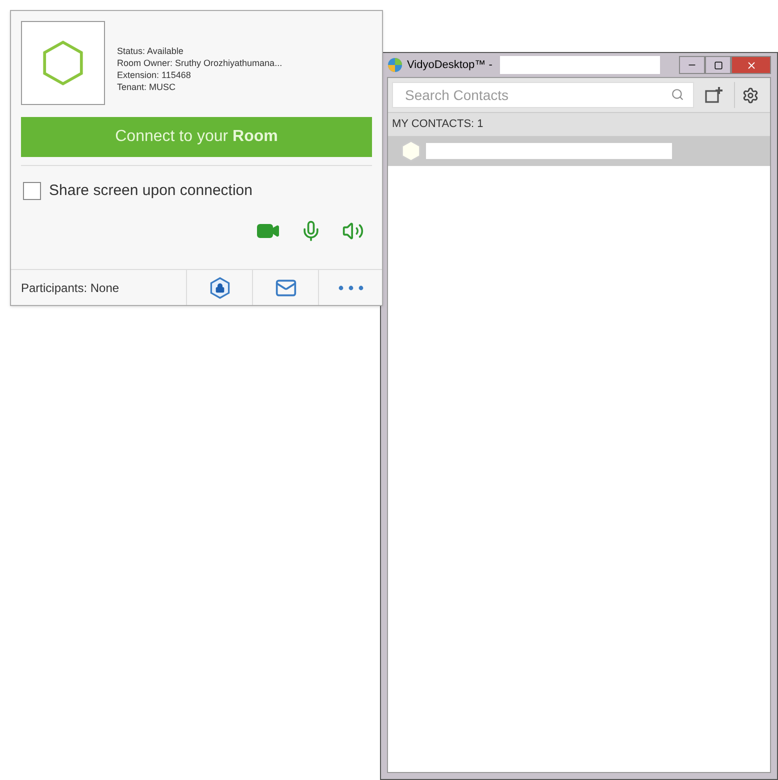 The height and width of the screenshot is (780, 778). I want to click on maximize-icon, so click(718, 65).